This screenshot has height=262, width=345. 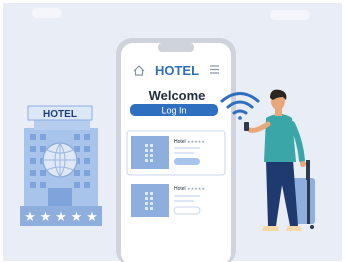 What do you see at coordinates (47, 13) in the screenshot?
I see `background-cloud-left` at bounding box center [47, 13].